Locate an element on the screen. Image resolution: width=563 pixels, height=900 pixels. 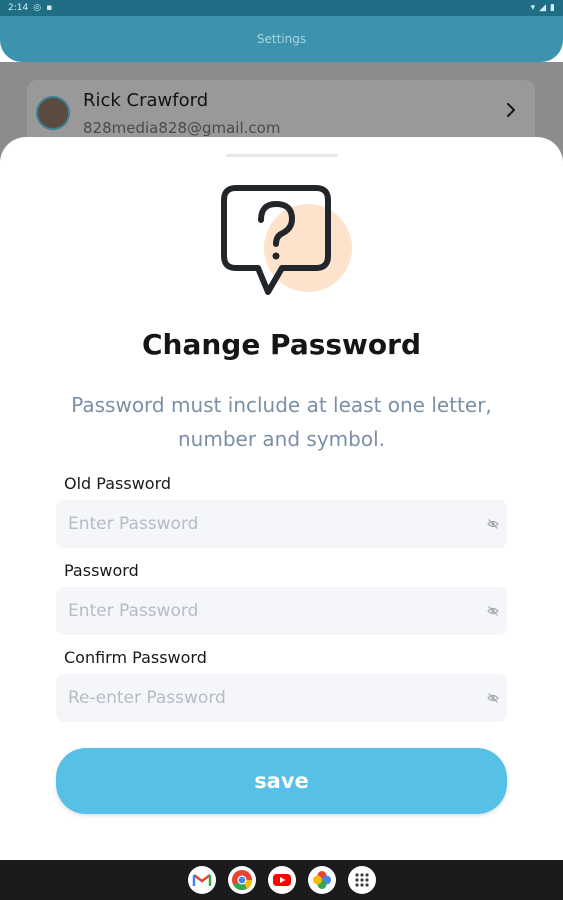
old-password-label: Old Password is located at coordinates (118, 483).